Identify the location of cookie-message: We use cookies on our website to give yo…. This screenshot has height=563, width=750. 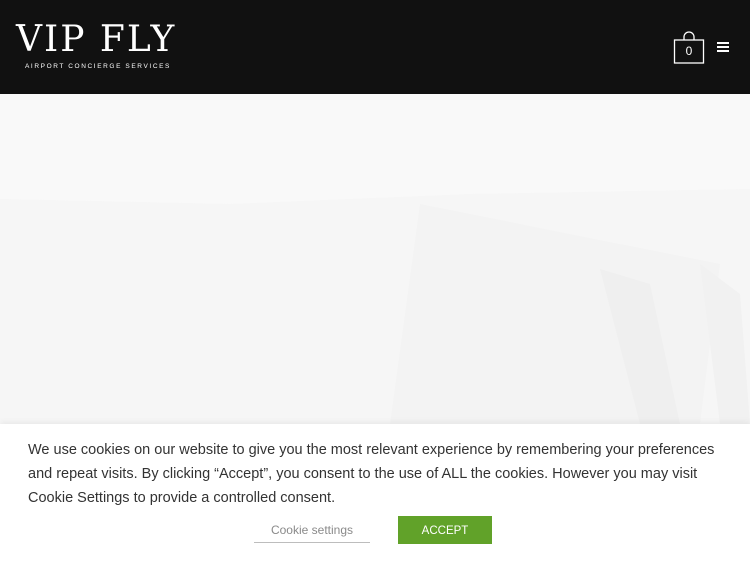
(371, 474).